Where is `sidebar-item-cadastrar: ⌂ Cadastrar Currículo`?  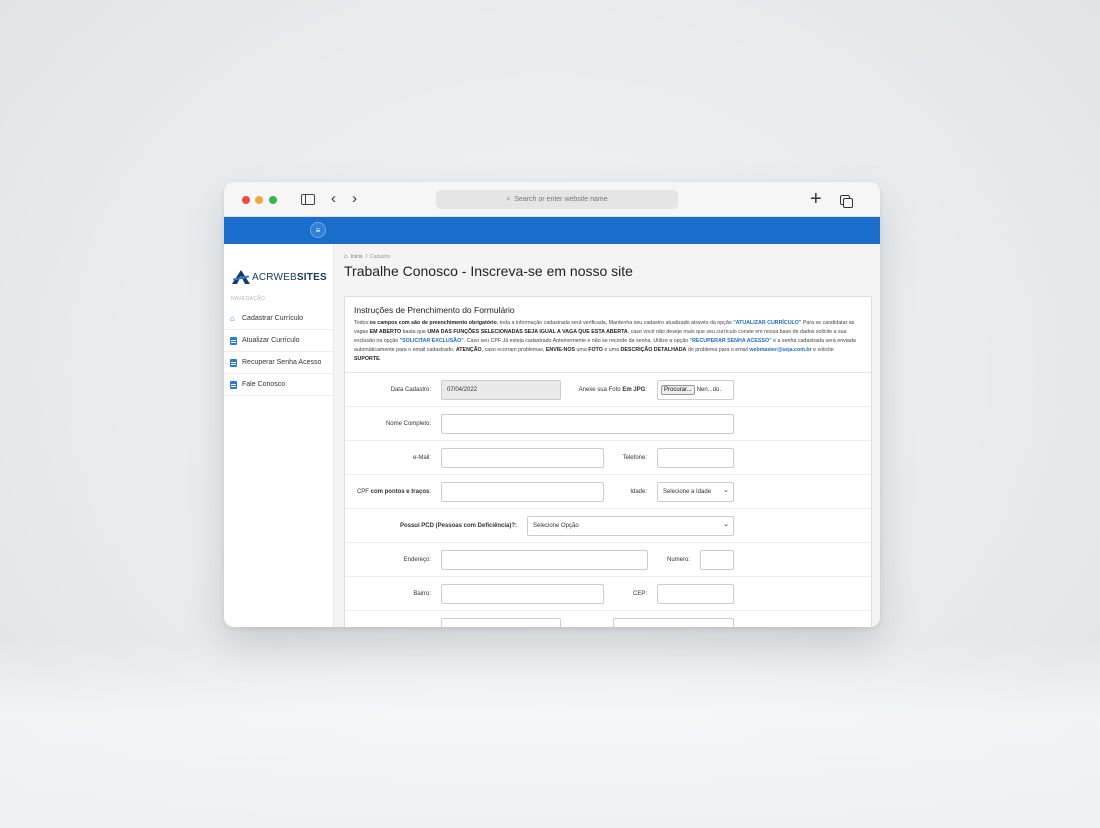
sidebar-item-cadastrar: ⌂ Cadastrar Currículo is located at coordinates (278, 319).